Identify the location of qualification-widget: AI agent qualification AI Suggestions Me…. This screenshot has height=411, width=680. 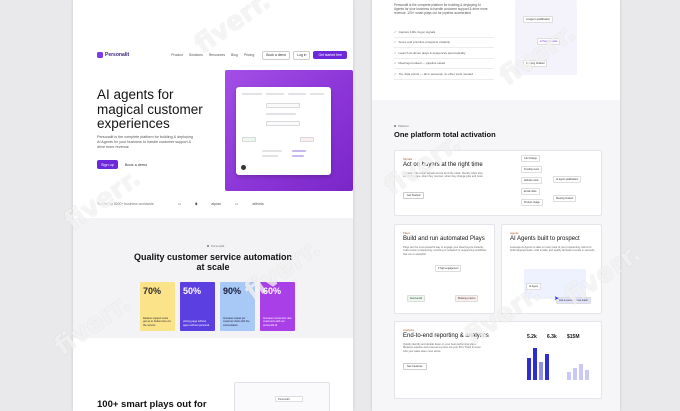
(546, 37).